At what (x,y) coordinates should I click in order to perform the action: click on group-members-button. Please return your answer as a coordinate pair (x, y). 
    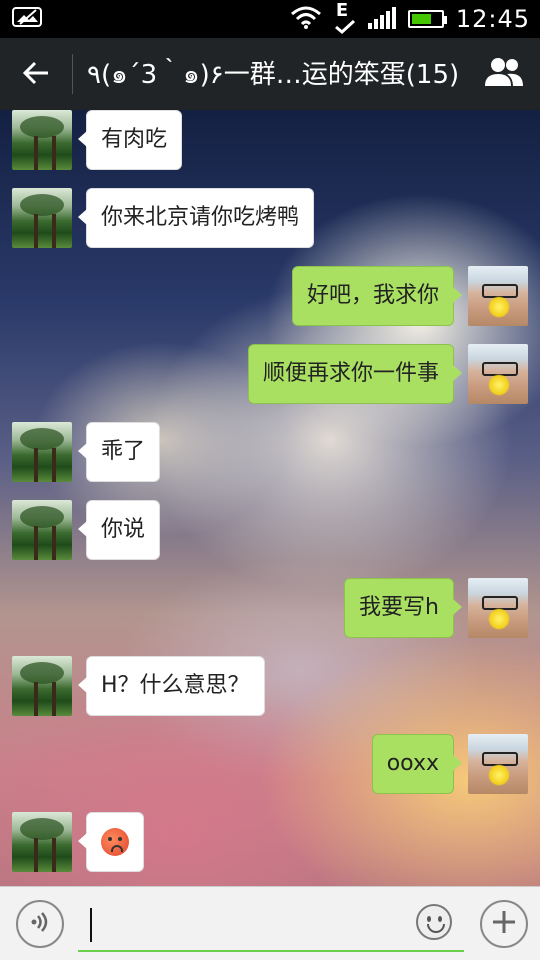
    Looking at the image, I should click on (504, 74).